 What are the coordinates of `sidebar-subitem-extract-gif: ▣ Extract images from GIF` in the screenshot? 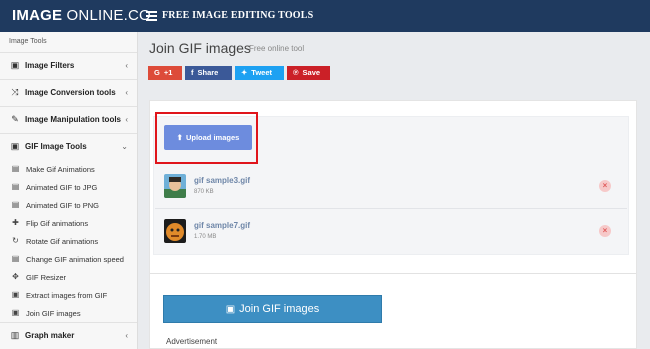 It's located at (68, 295).